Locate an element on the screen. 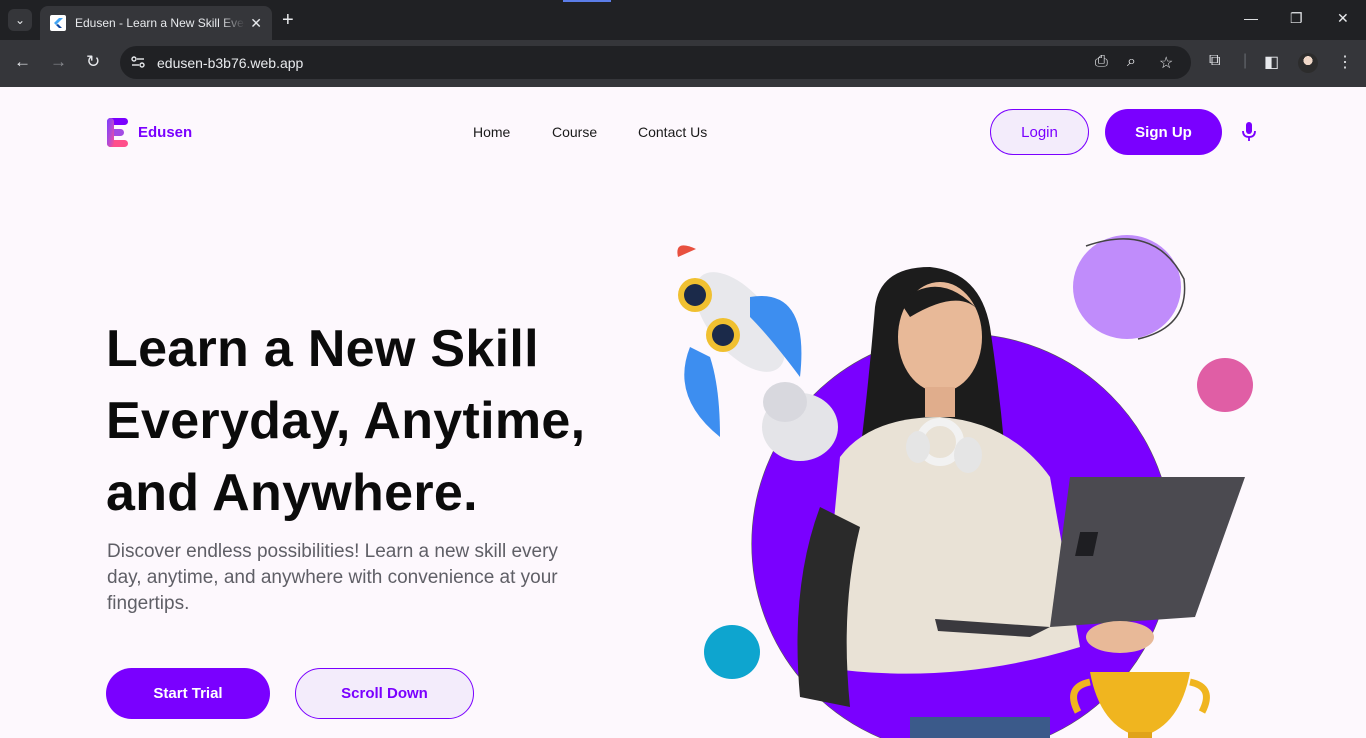 This screenshot has height=738, width=1366. chevron-down-icon: ⌄ is located at coordinates (20, 20).